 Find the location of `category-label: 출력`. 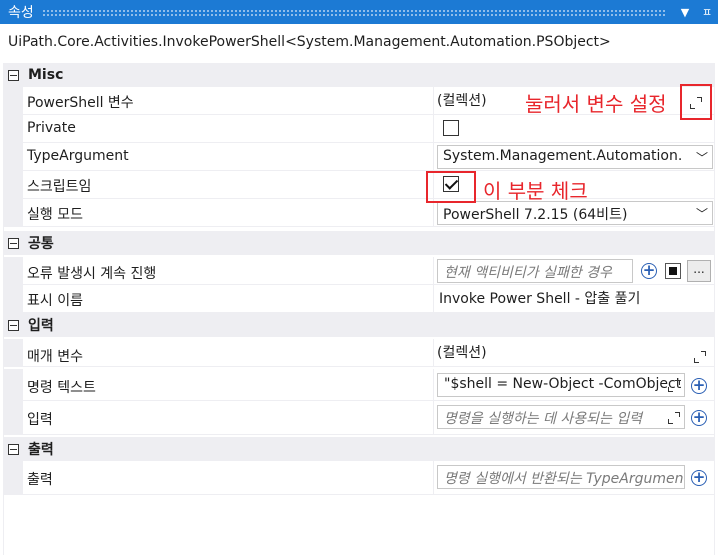

category-label: 출력 is located at coordinates (41, 450).